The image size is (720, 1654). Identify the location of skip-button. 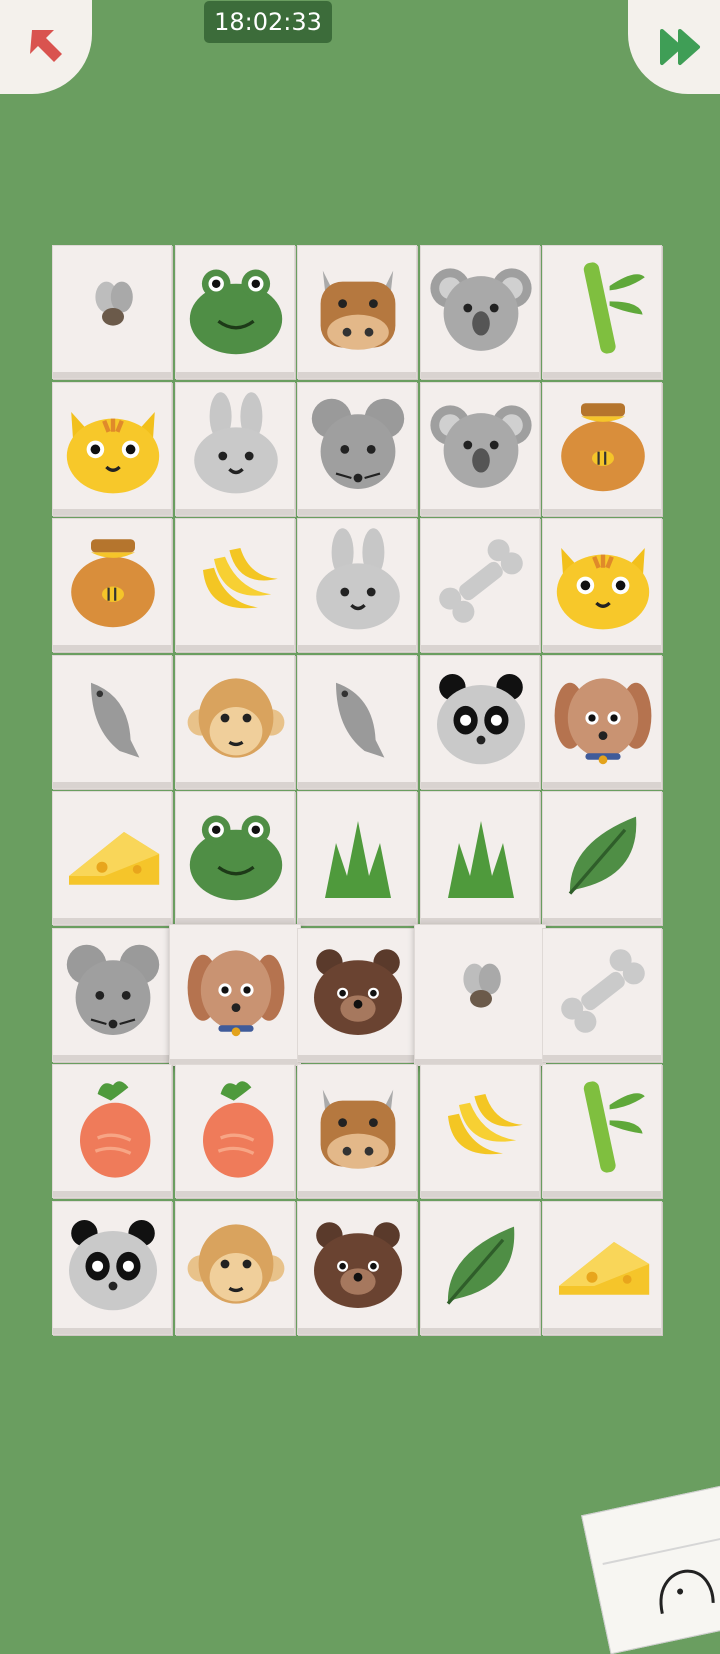
(674, 47).